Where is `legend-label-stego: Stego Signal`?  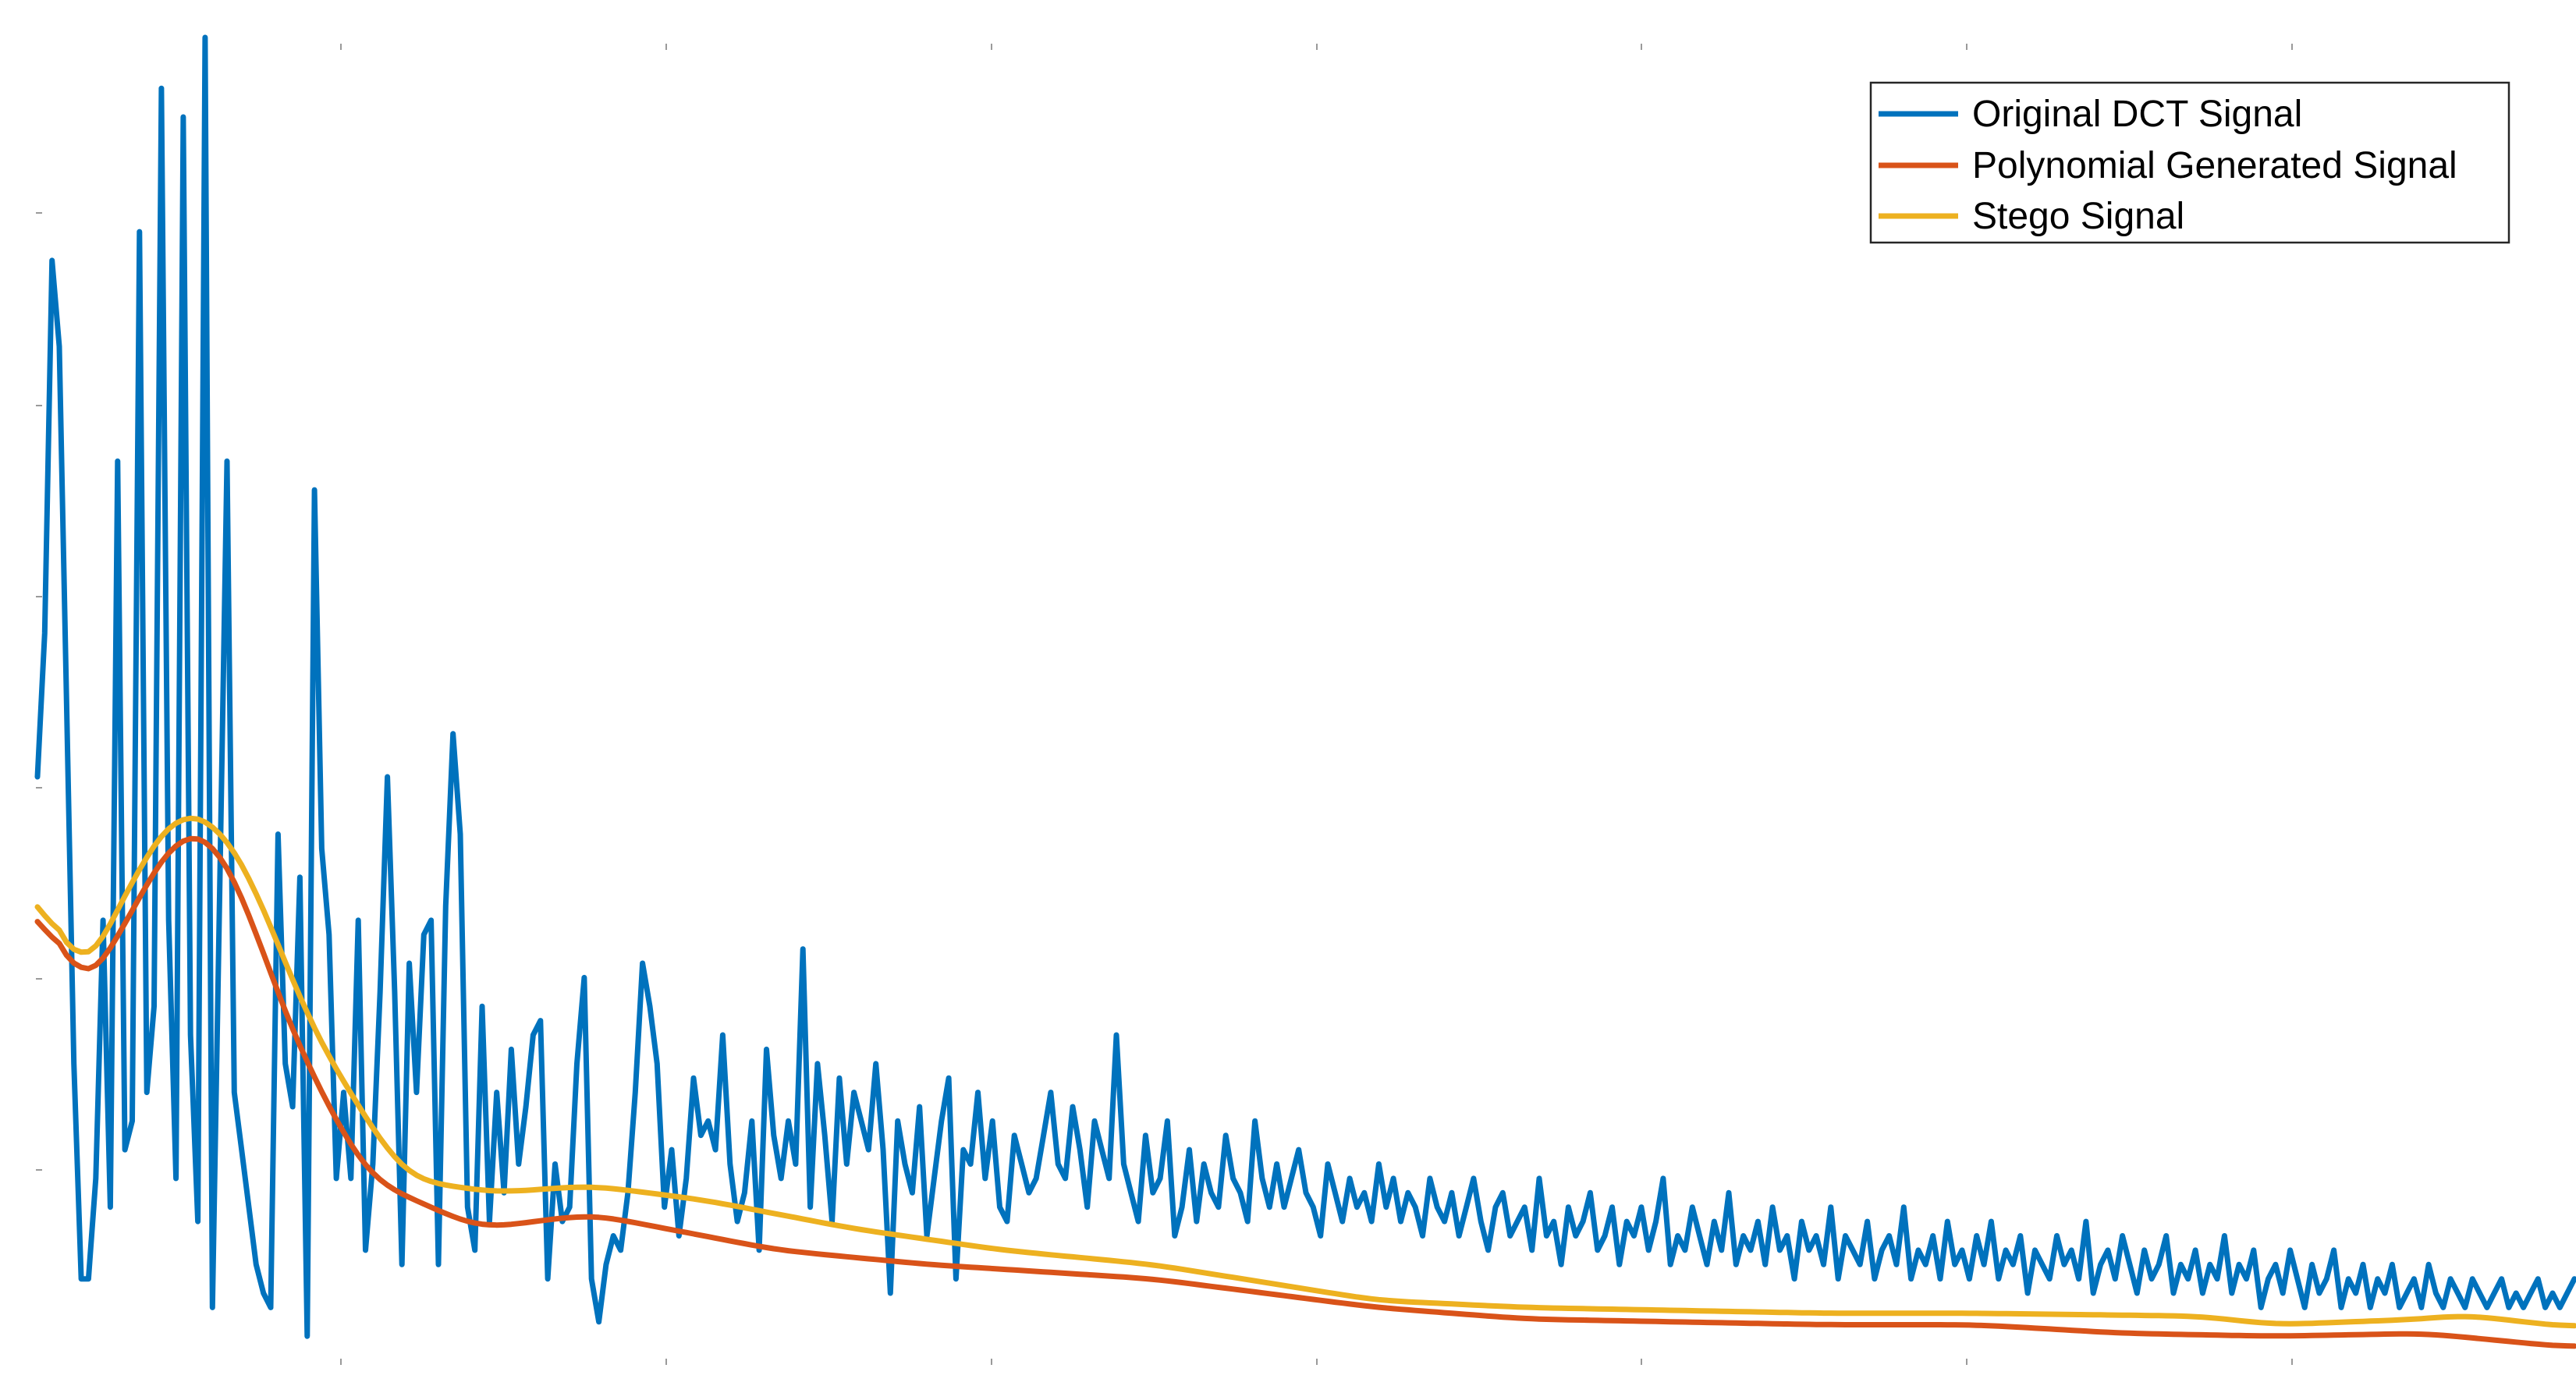 legend-label-stego: Stego Signal is located at coordinates (2078, 217).